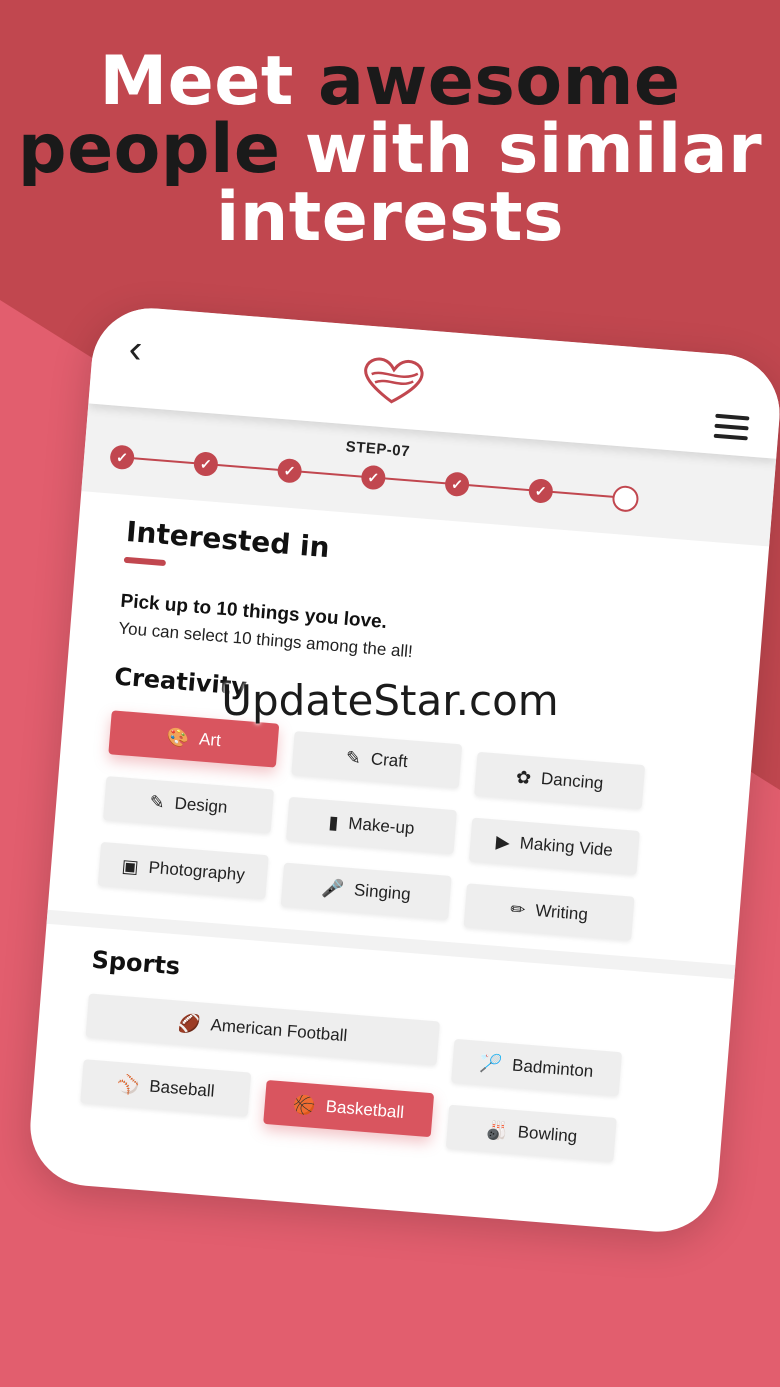 Image resolution: width=780 pixels, height=1387 pixels. What do you see at coordinates (625, 498) in the screenshot?
I see `step-7-current-icon` at bounding box center [625, 498].